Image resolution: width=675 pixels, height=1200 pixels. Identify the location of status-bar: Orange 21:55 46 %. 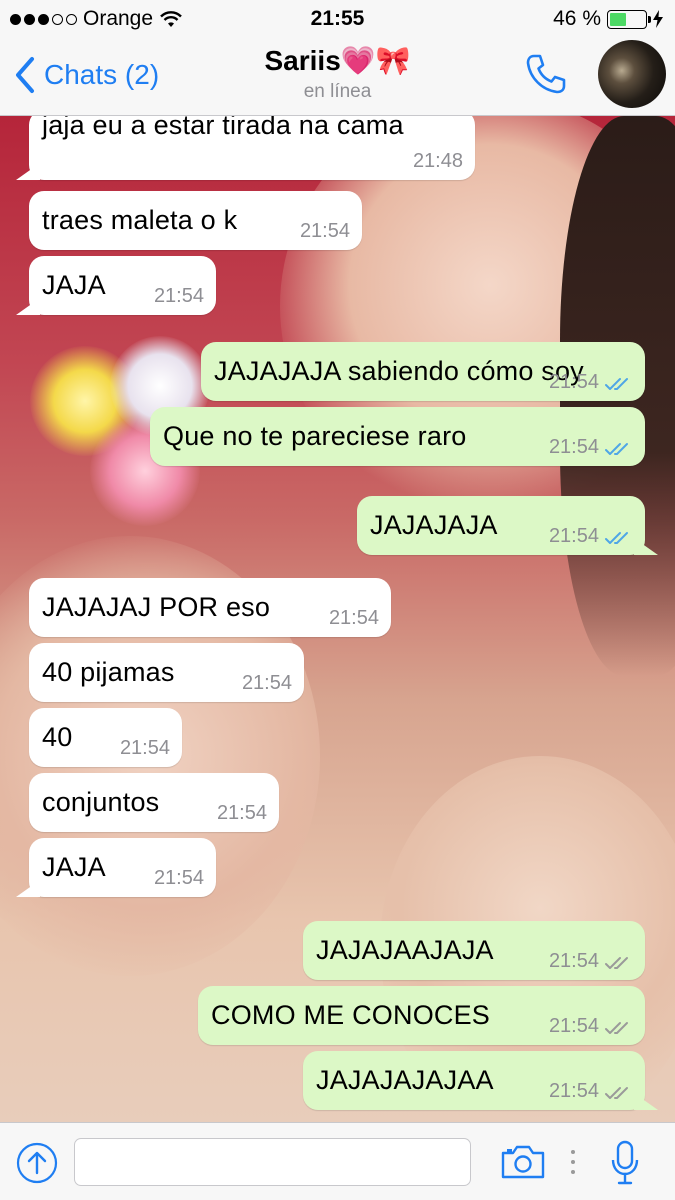
(337, 19).